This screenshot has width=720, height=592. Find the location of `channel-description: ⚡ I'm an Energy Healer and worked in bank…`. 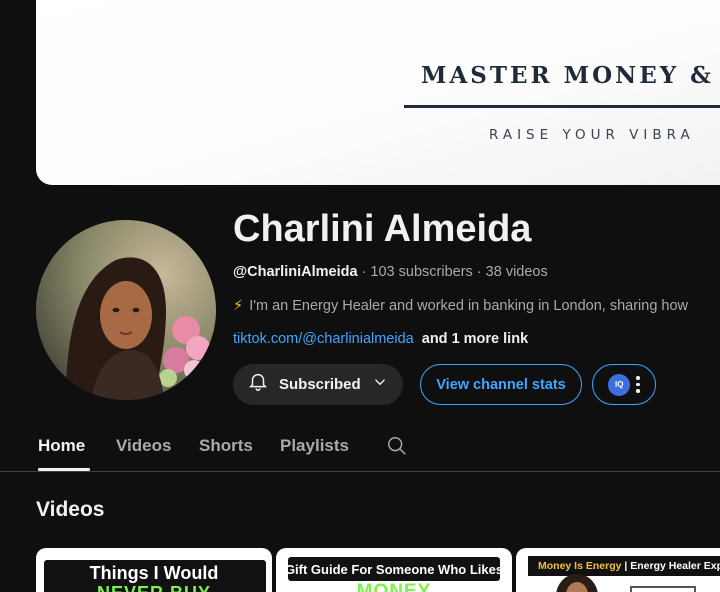

channel-description: ⚡ I'm an Energy Healer and worked in bank… is located at coordinates (460, 306).